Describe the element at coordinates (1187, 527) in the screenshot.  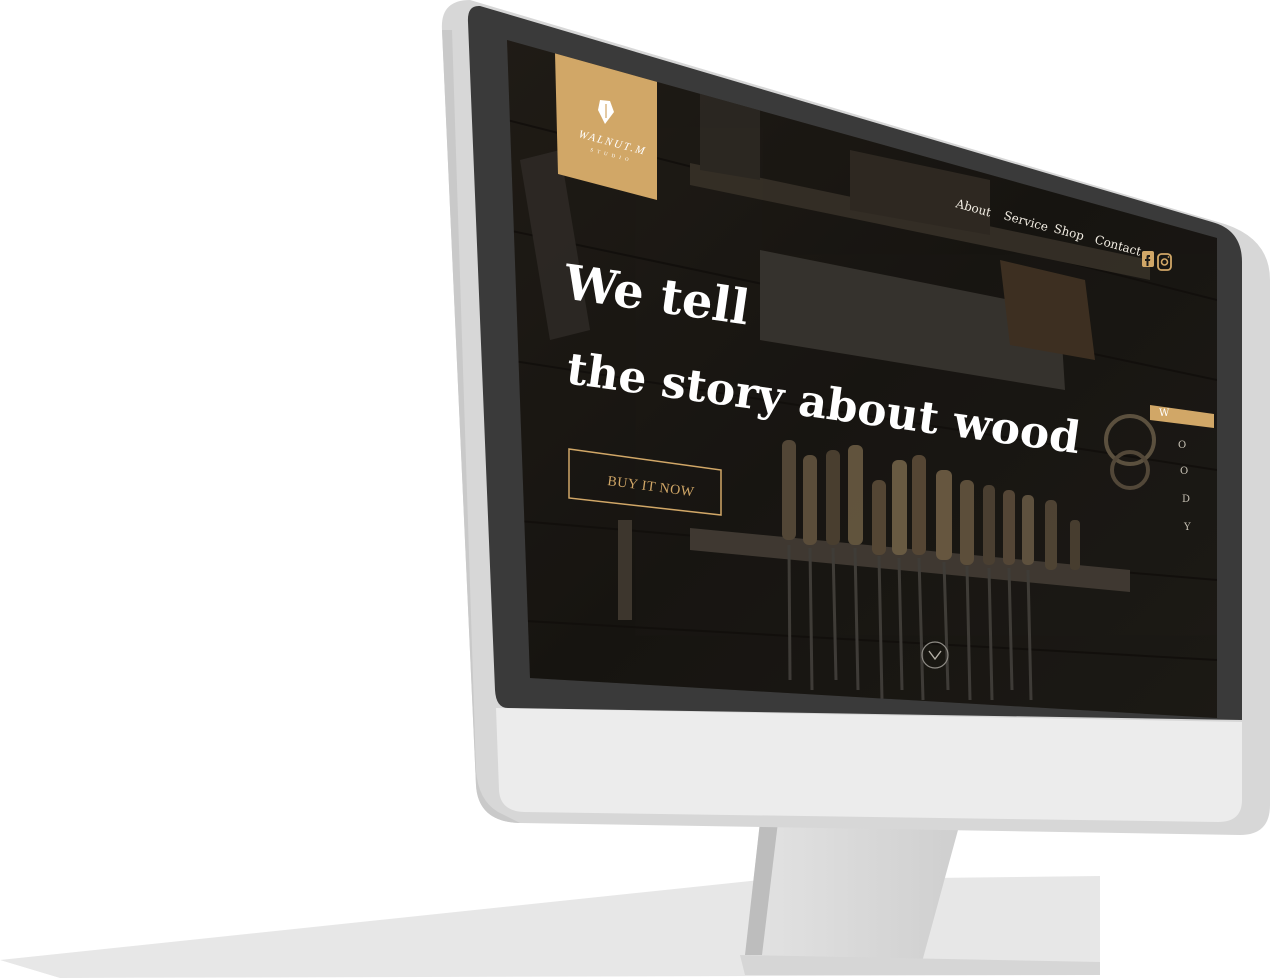
I see `side-letter-5: Y` at that location.